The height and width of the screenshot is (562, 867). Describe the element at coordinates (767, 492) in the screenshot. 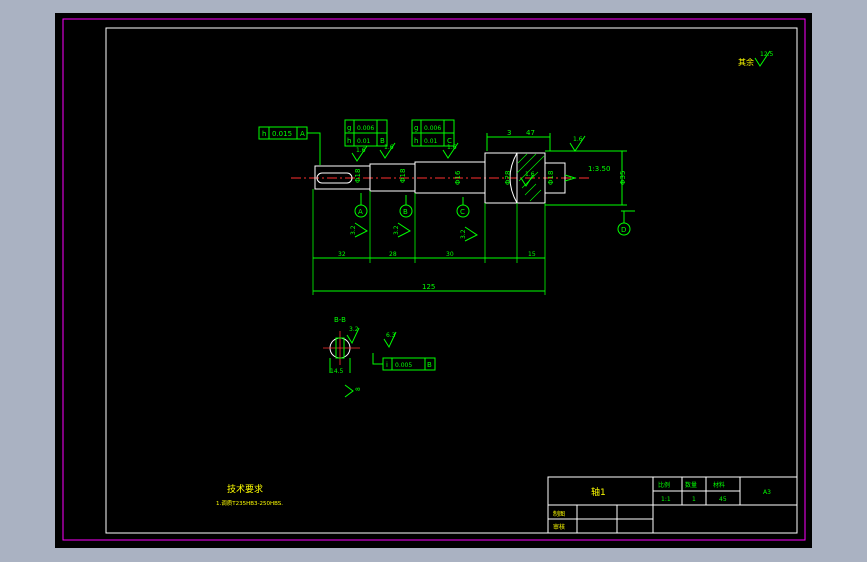

I see `sheet-value: A3` at that location.